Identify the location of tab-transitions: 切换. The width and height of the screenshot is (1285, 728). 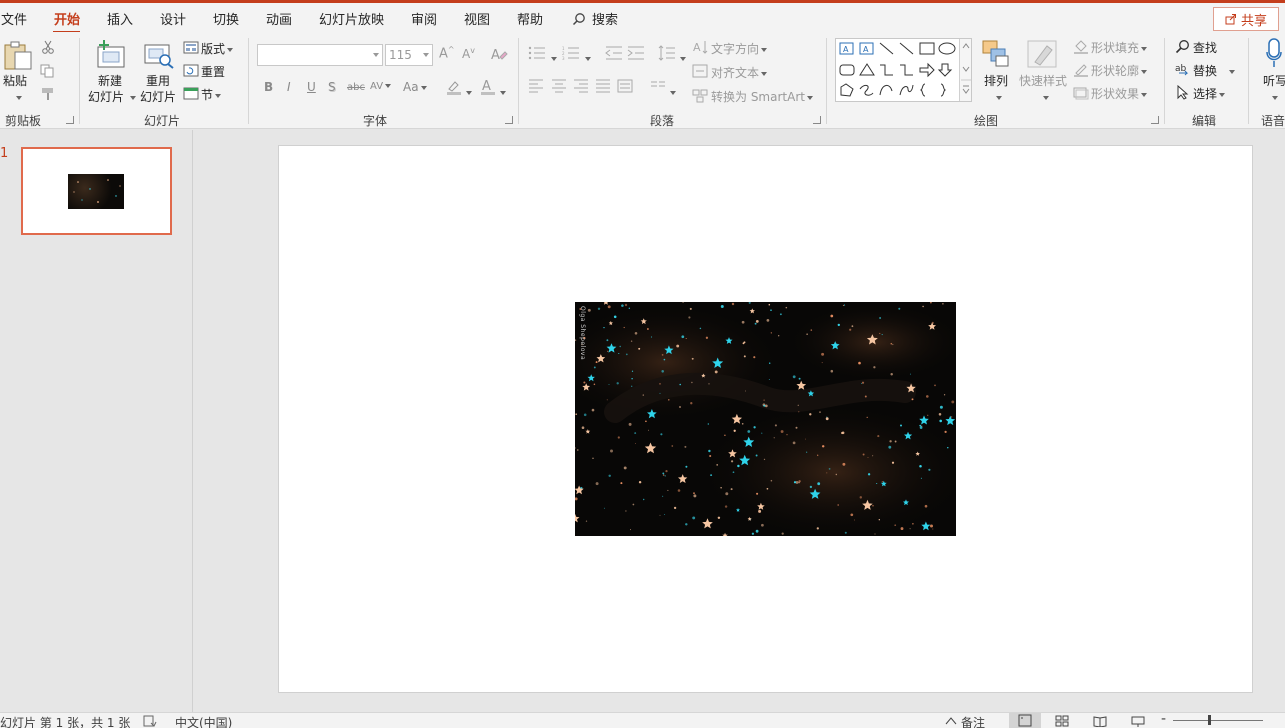
(226, 18).